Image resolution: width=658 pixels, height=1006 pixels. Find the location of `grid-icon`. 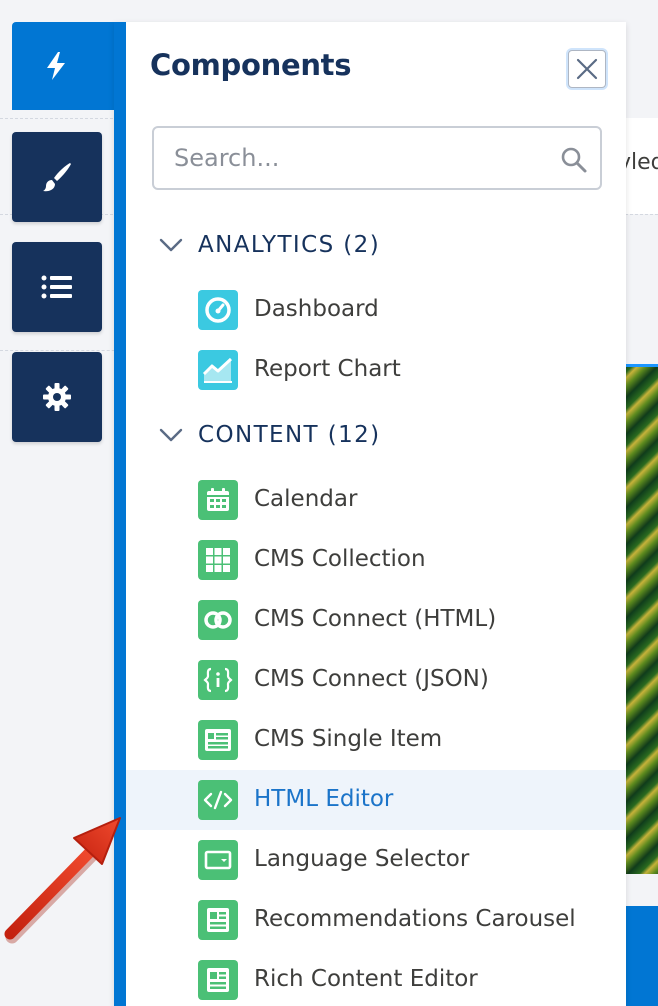

grid-icon is located at coordinates (218, 560).